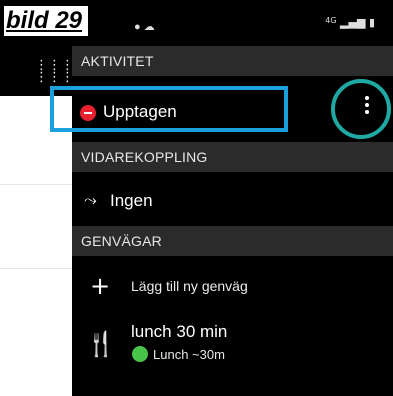 This screenshot has width=393, height=396. I want to click on dialpad-icon: ⋮⋮⋮ ⋮⋮⋮, so click(54, 71).